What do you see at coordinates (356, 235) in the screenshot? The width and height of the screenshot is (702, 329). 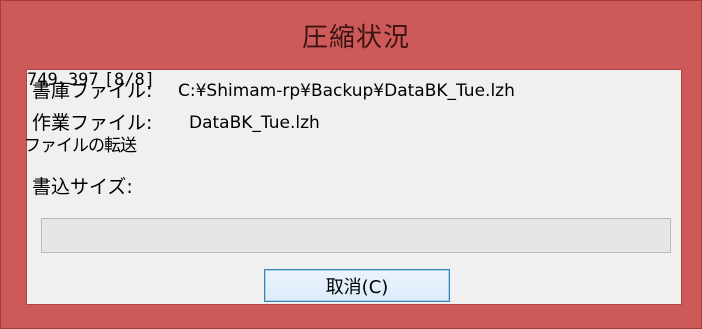 I see `progress-bar` at bounding box center [356, 235].